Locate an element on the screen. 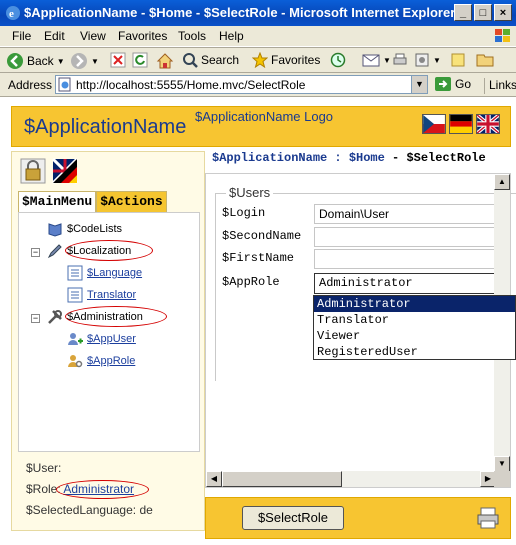 This screenshot has height=545, width=516. breadcrumb: $ApplicationName : $Home - $SelectRole is located at coordinates (349, 158).